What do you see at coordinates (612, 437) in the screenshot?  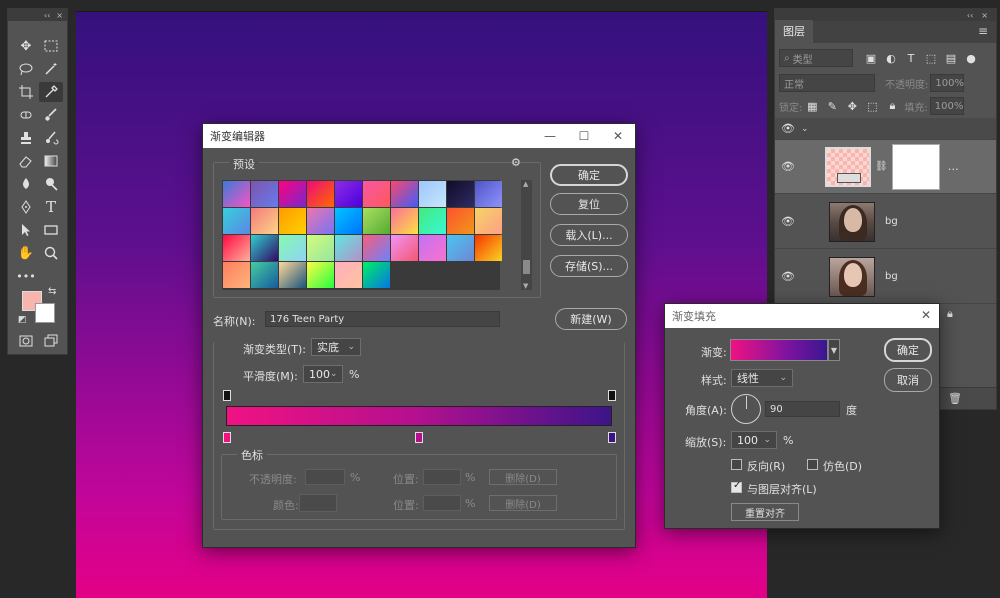 I see `color-stop-right` at bounding box center [612, 437].